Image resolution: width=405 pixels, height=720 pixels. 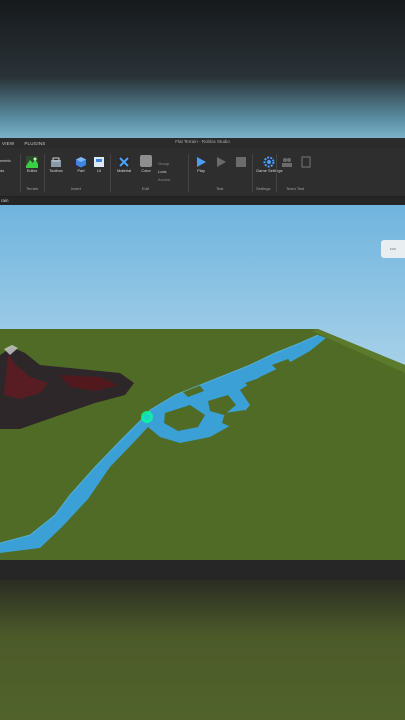 I want to click on material-button: Material, so click(x=124, y=164).